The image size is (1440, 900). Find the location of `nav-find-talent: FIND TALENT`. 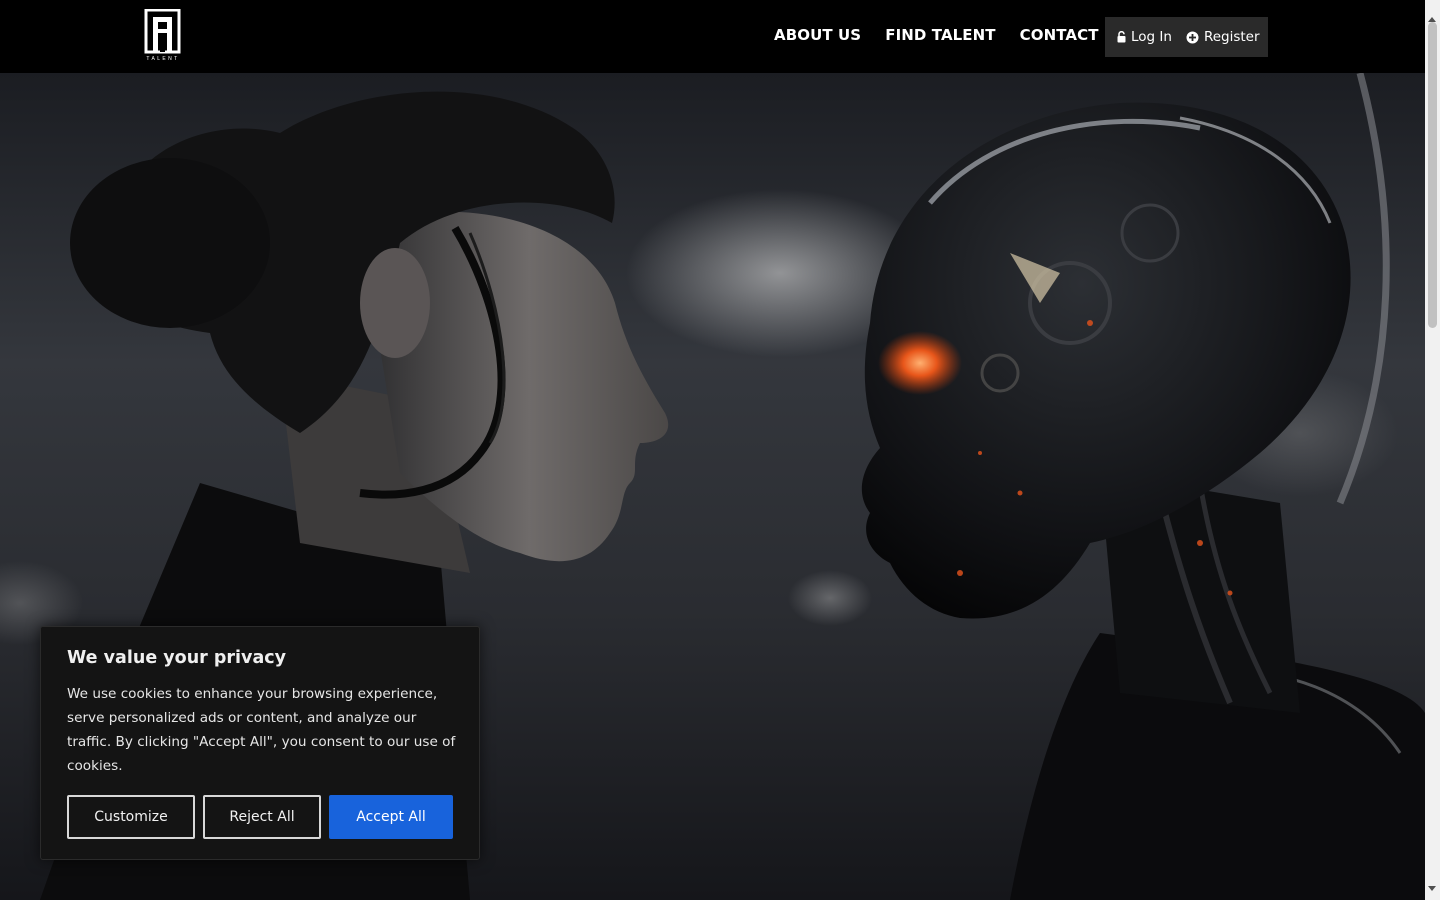

nav-find-talent: FIND TALENT is located at coordinates (940, 35).